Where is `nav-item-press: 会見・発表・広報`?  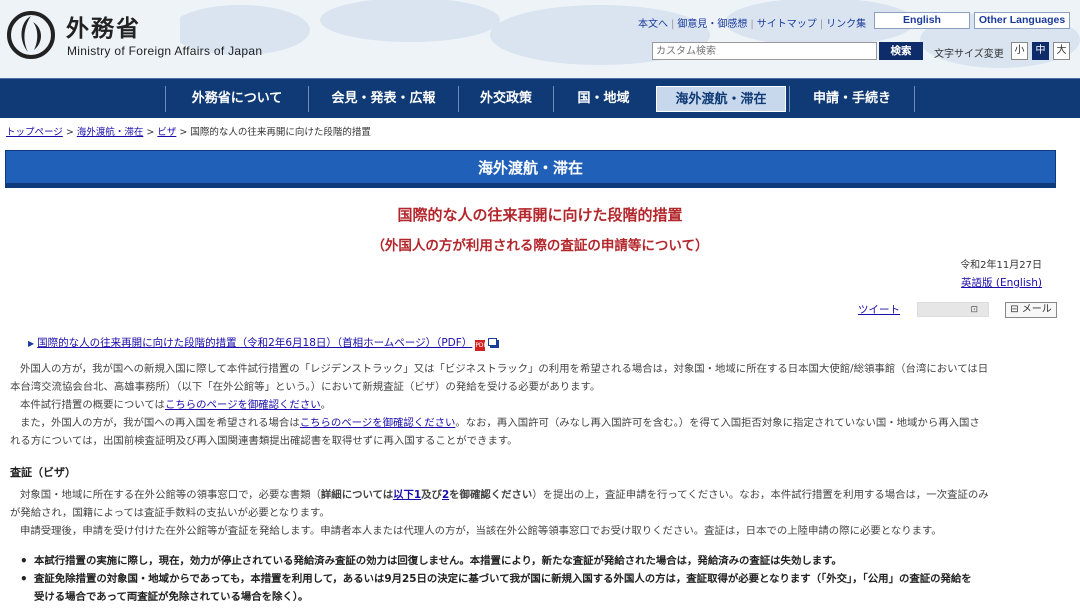 nav-item-press: 会見・発表・広報 is located at coordinates (383, 99).